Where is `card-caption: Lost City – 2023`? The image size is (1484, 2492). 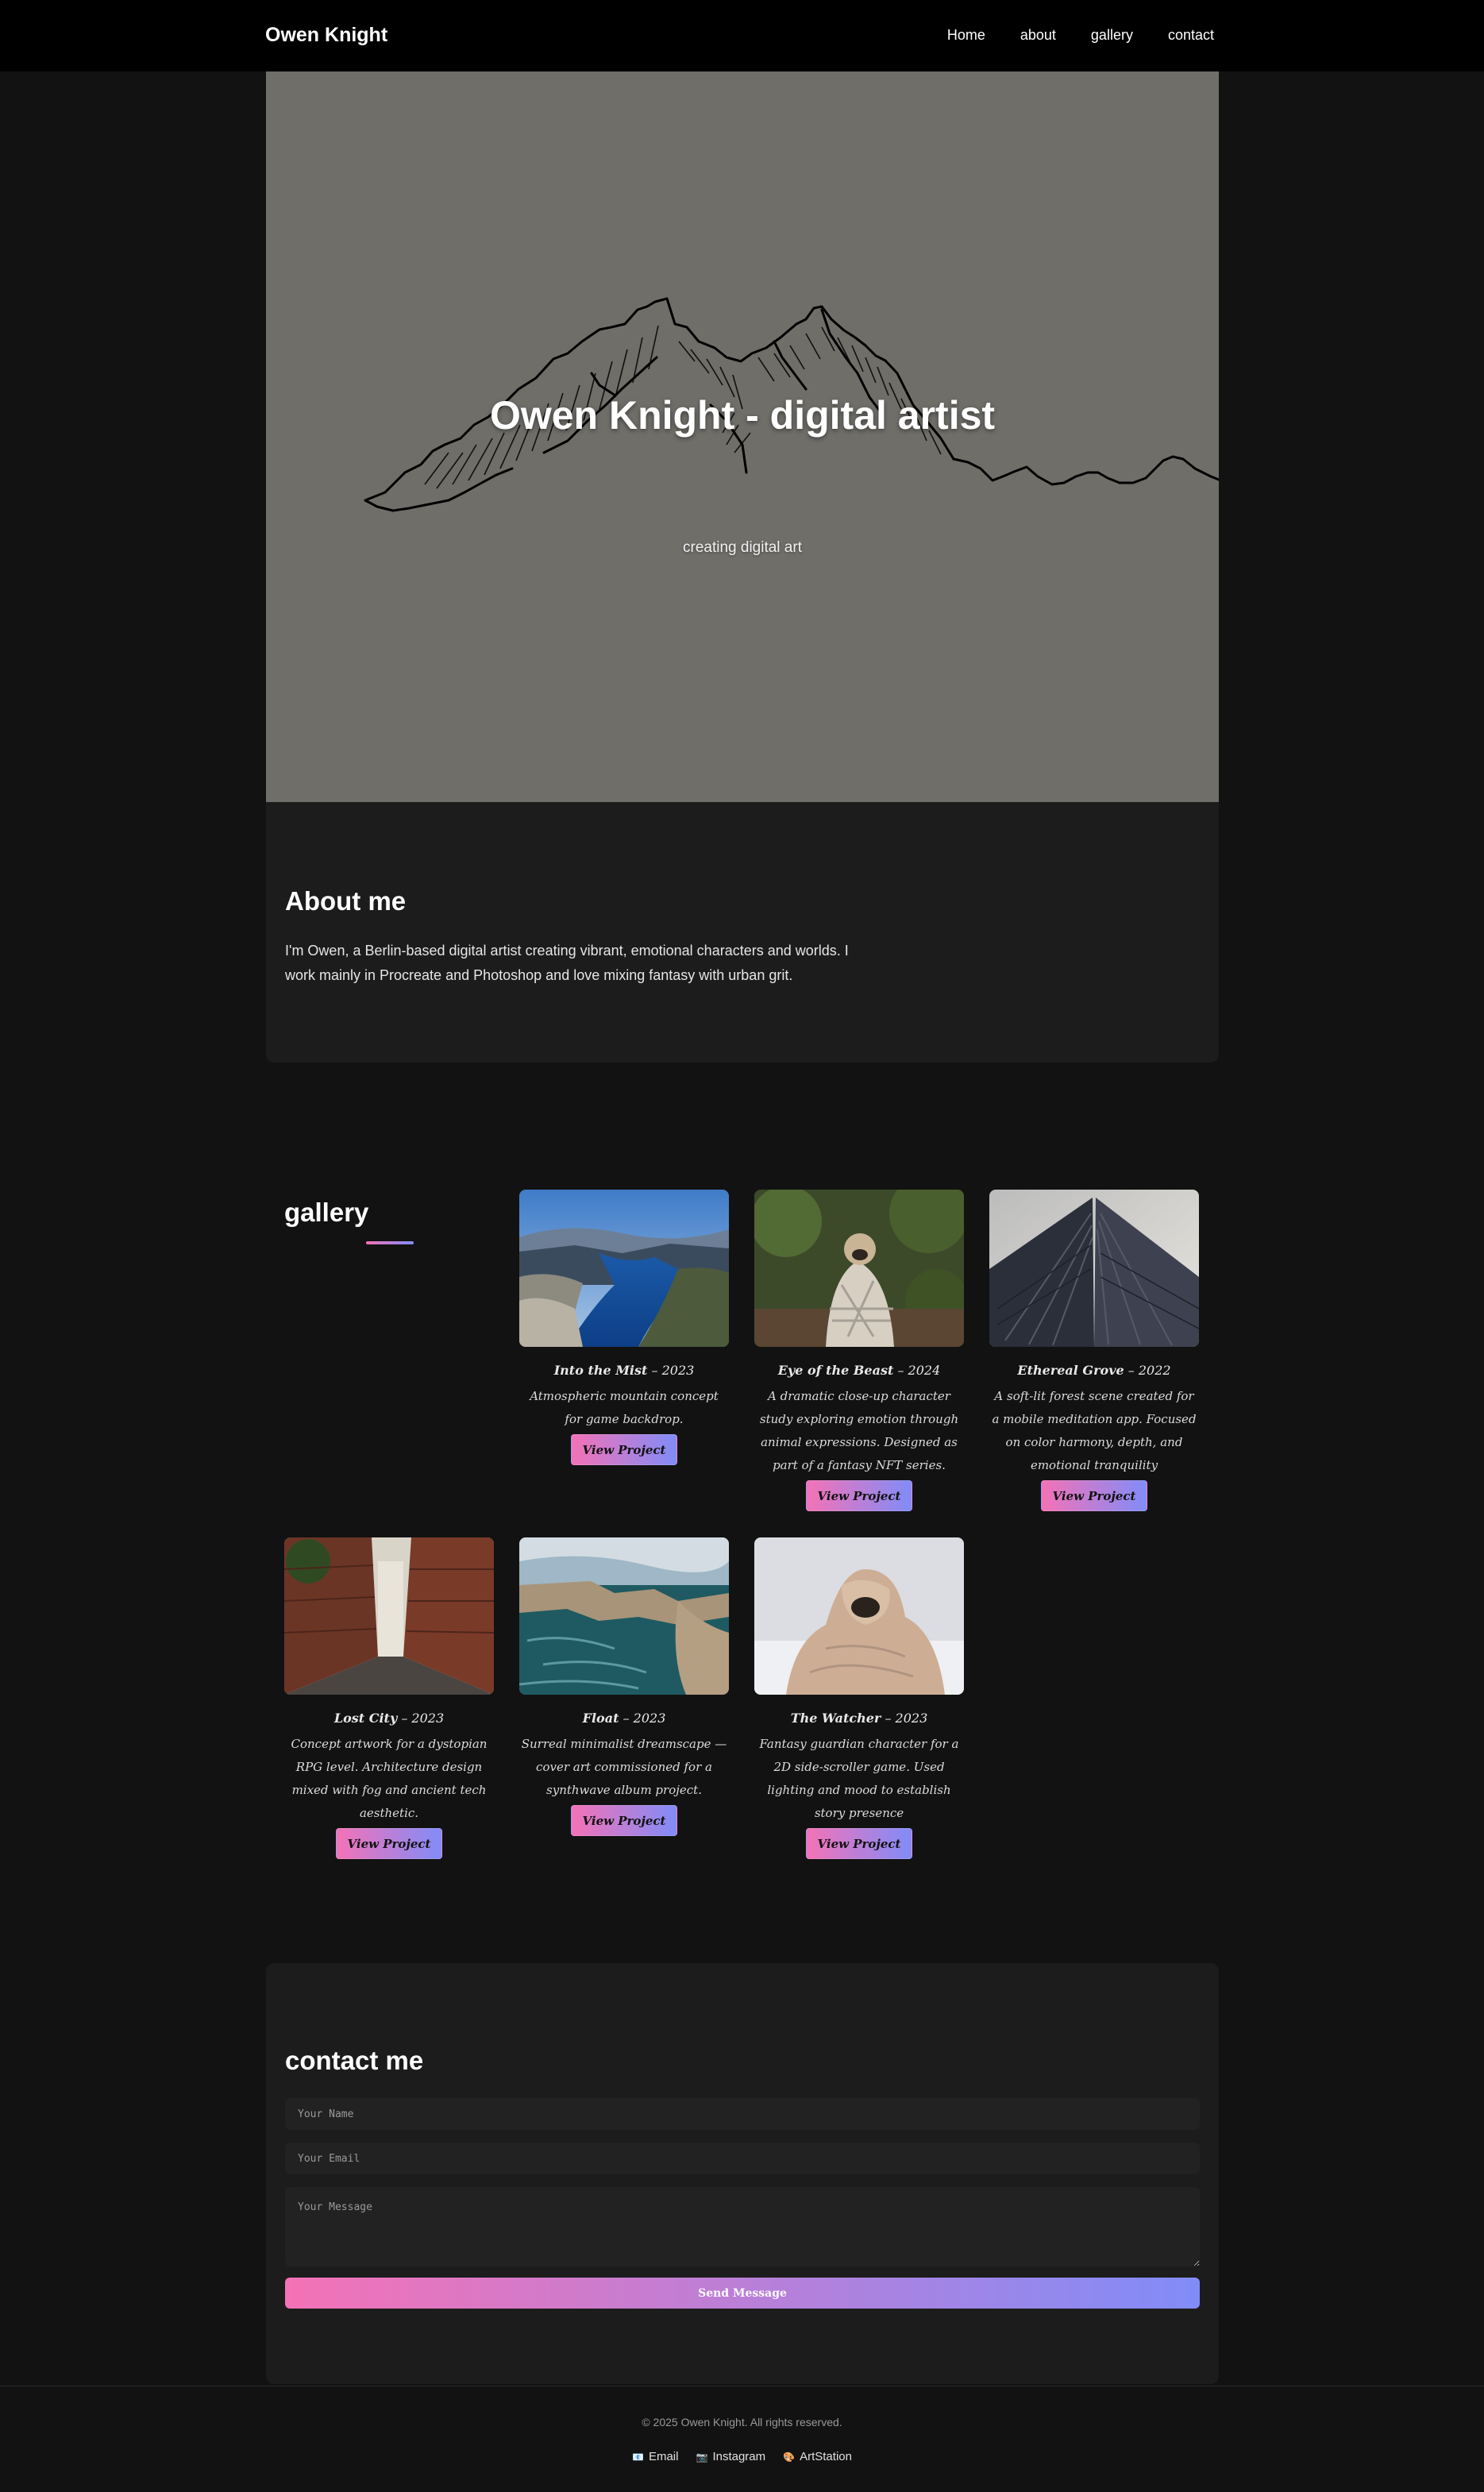
card-caption: Lost City – 2023 is located at coordinates (389, 1718).